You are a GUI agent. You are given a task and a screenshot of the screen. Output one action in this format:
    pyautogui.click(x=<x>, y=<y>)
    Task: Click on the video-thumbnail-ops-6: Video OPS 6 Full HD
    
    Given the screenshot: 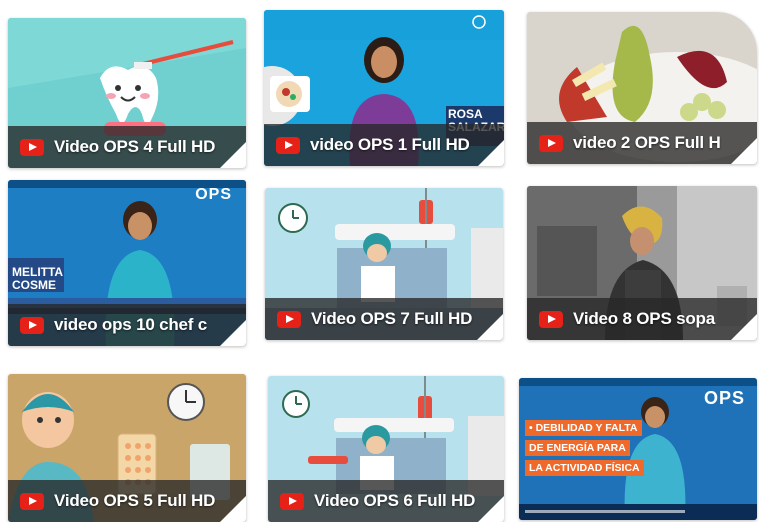 What is the action you would take?
    pyautogui.click(x=386, y=449)
    